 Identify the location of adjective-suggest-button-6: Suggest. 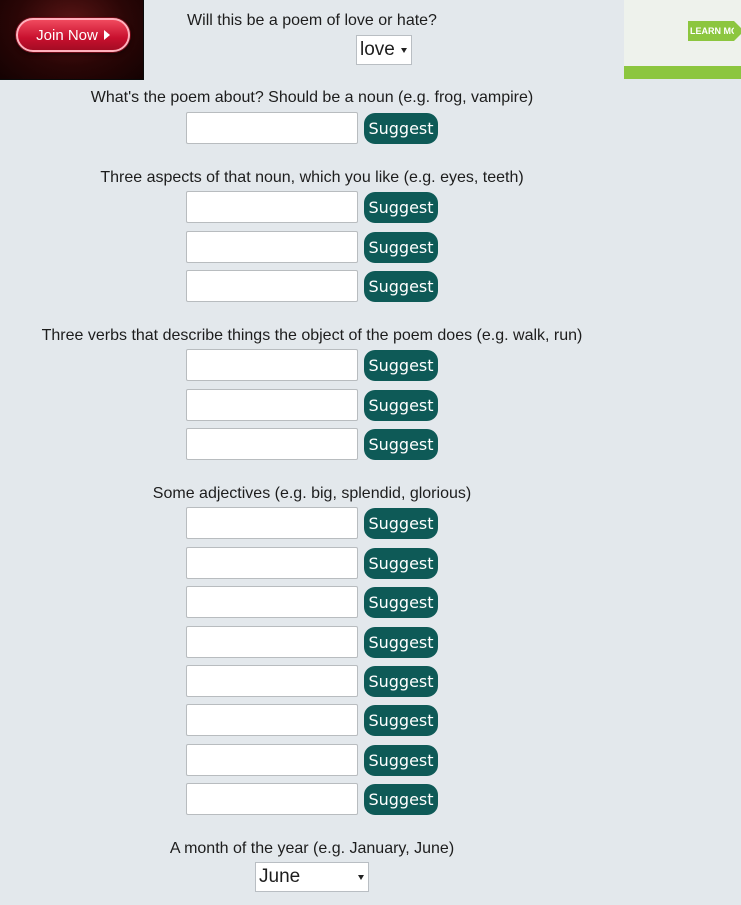
(401, 720).